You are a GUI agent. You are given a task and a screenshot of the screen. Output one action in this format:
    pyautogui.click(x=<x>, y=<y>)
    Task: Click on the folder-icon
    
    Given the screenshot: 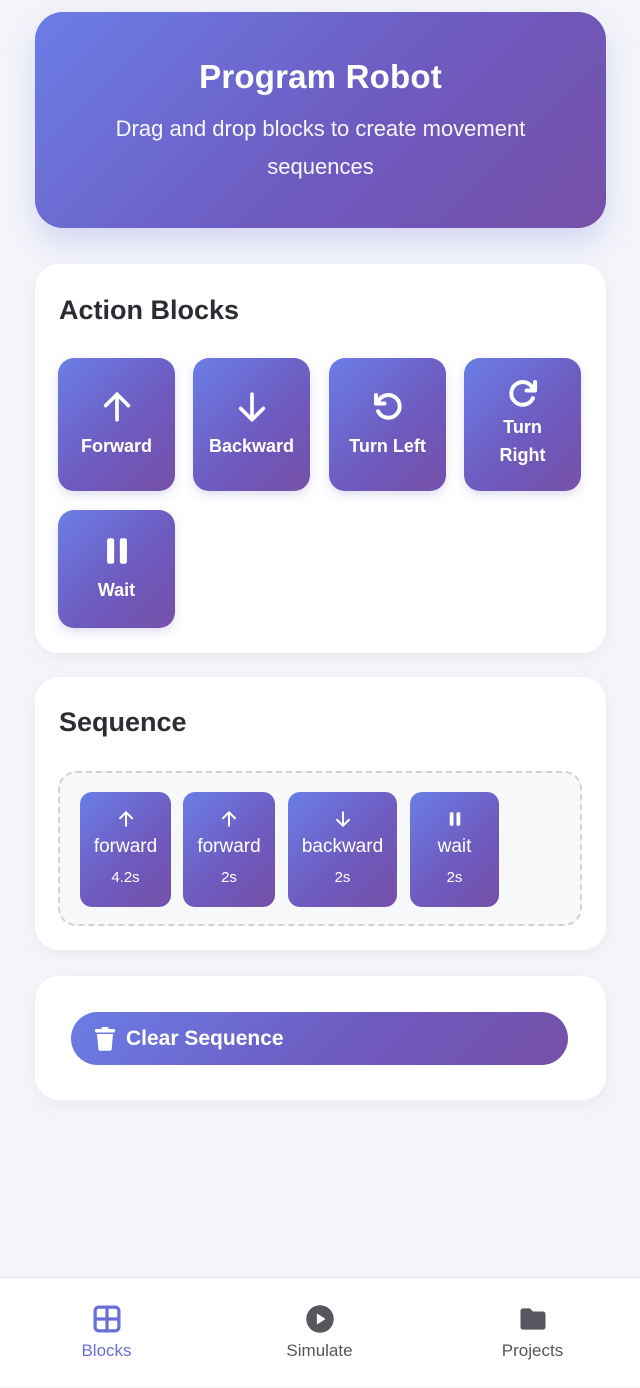 What is the action you would take?
    pyautogui.click(x=533, y=1319)
    